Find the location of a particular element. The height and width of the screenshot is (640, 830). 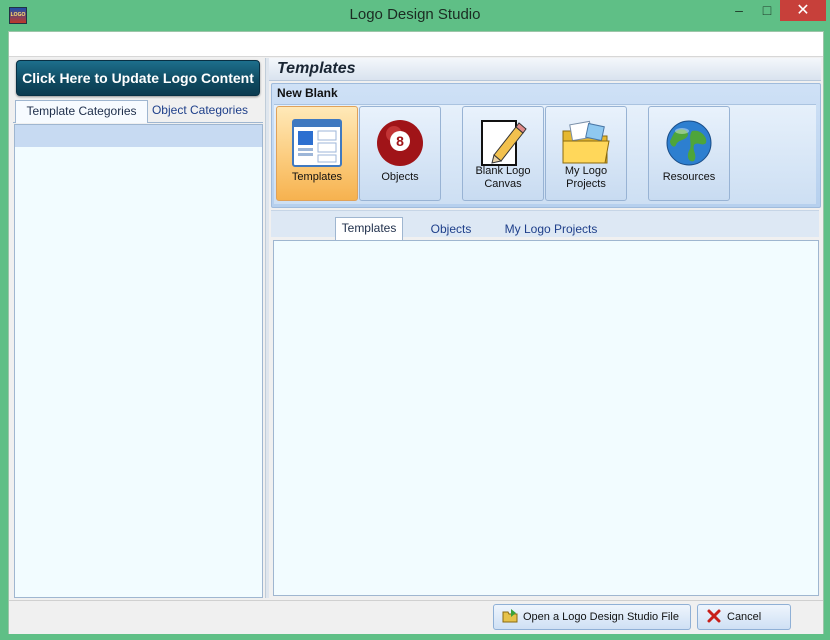

templates-button: Templates is located at coordinates (317, 153).